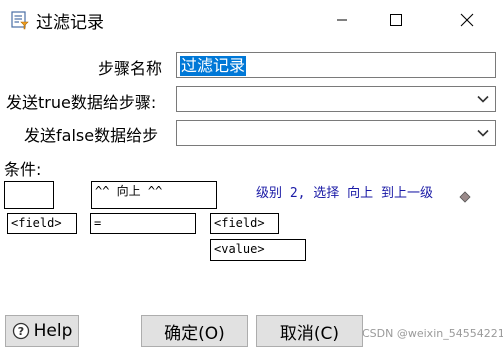  Describe the element at coordinates (336, 133) in the screenshot. I see `false-step-select` at that location.